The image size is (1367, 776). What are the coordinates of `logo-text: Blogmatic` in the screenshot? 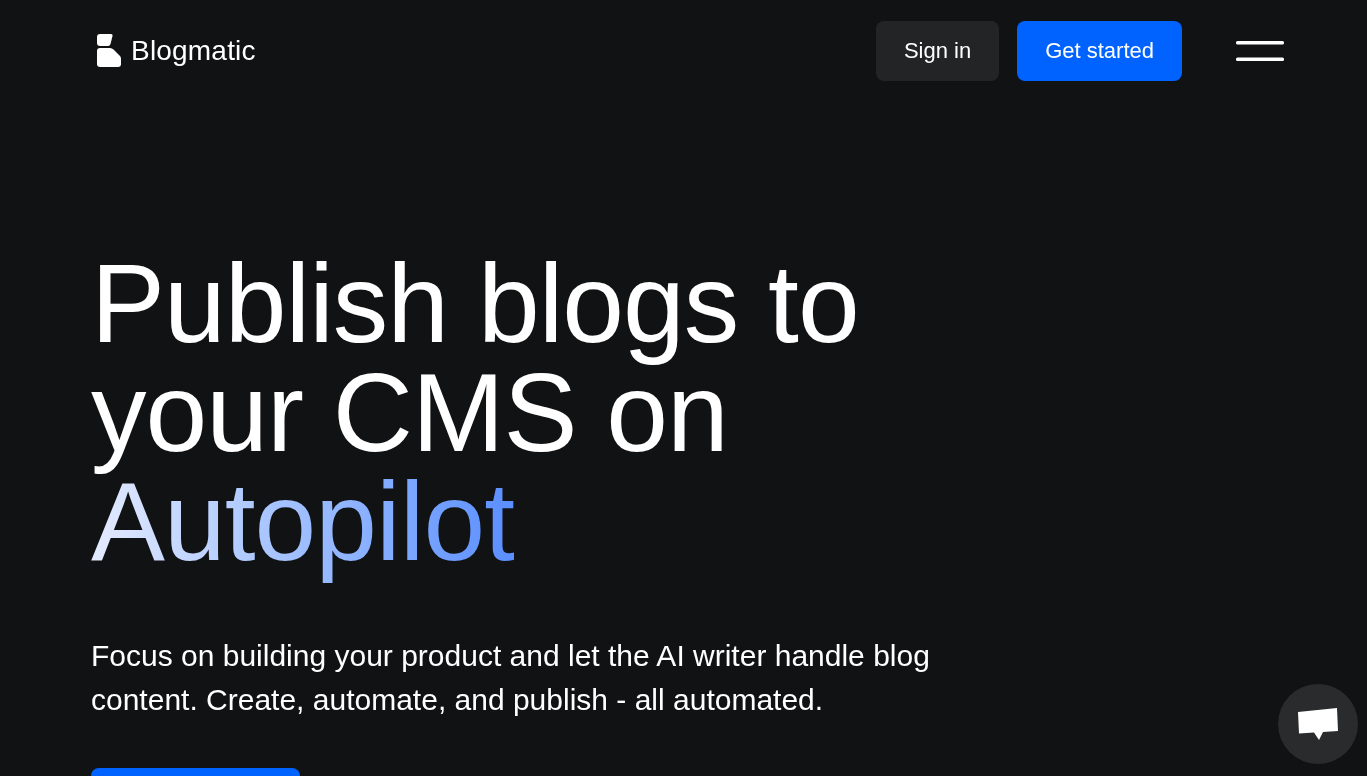 It's located at (193, 50).